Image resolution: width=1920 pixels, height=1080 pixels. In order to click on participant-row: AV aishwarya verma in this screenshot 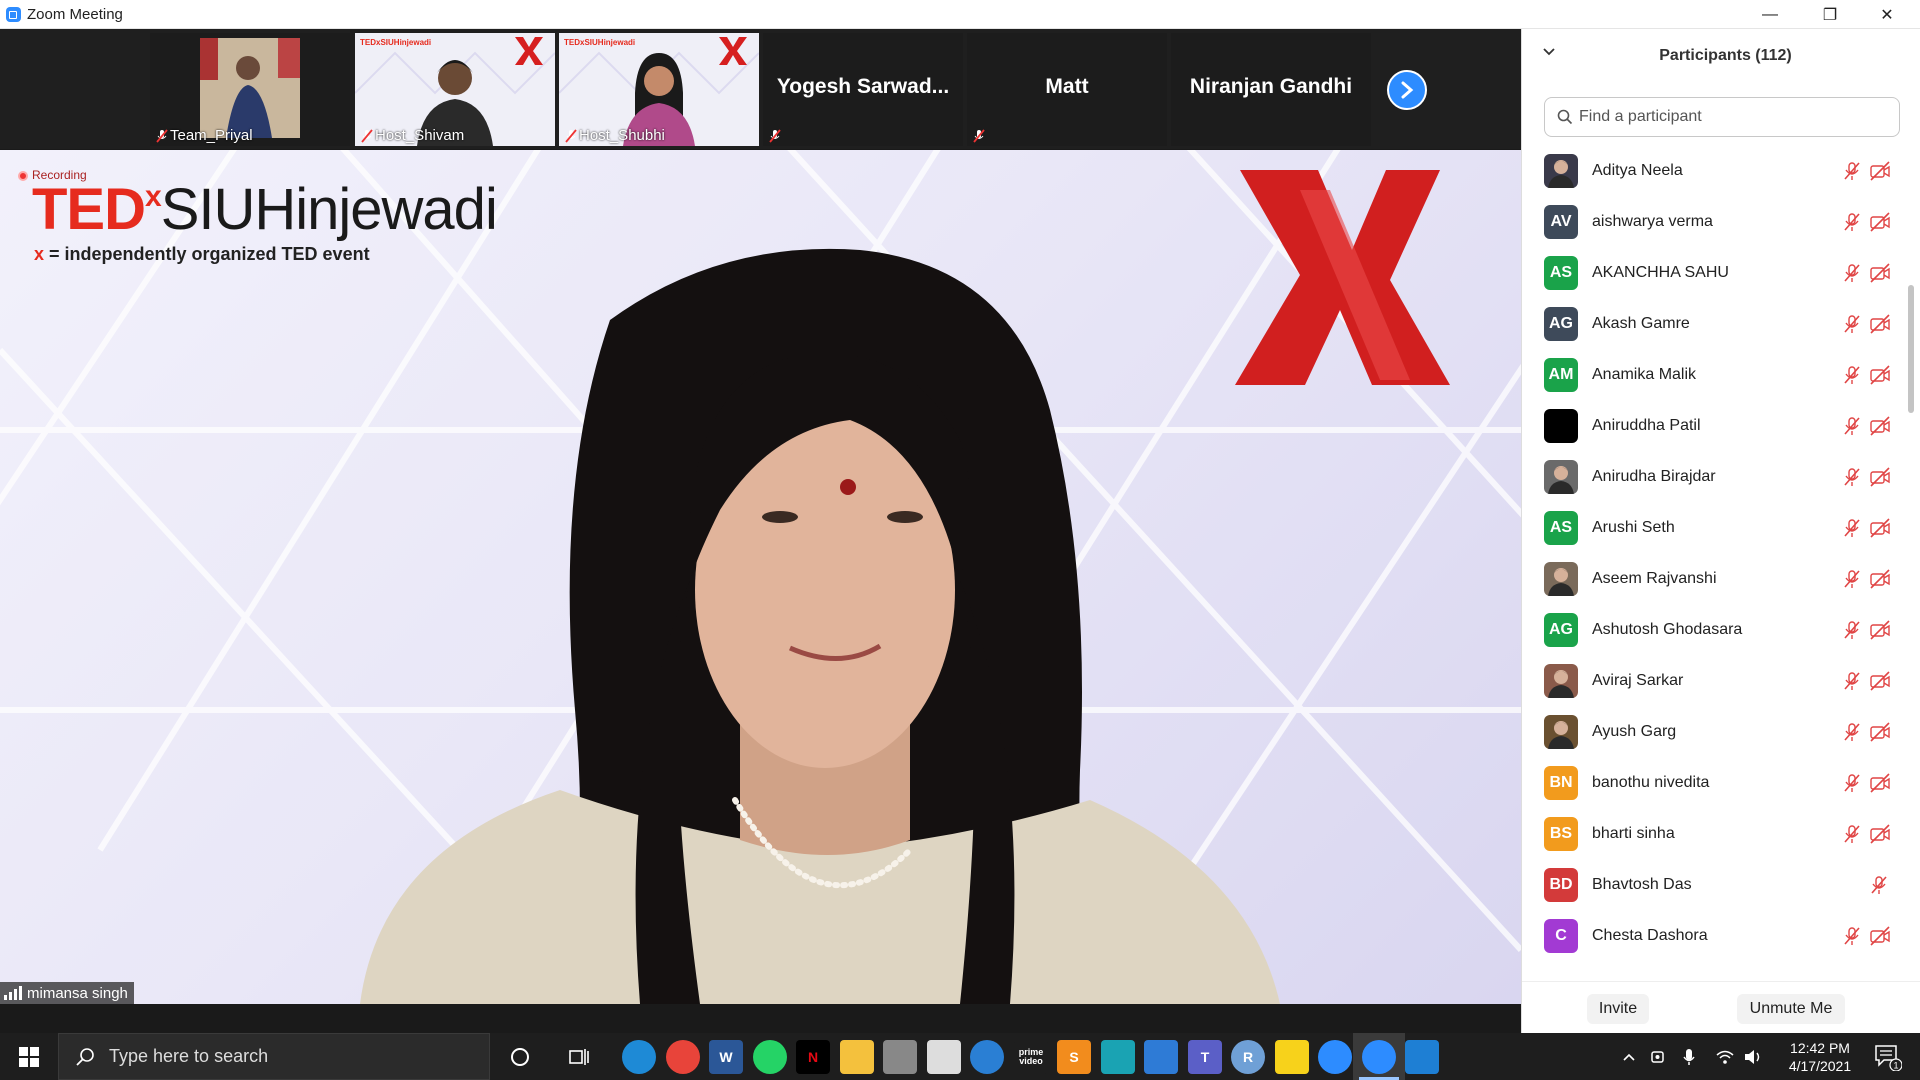, I will do `click(1712, 222)`.